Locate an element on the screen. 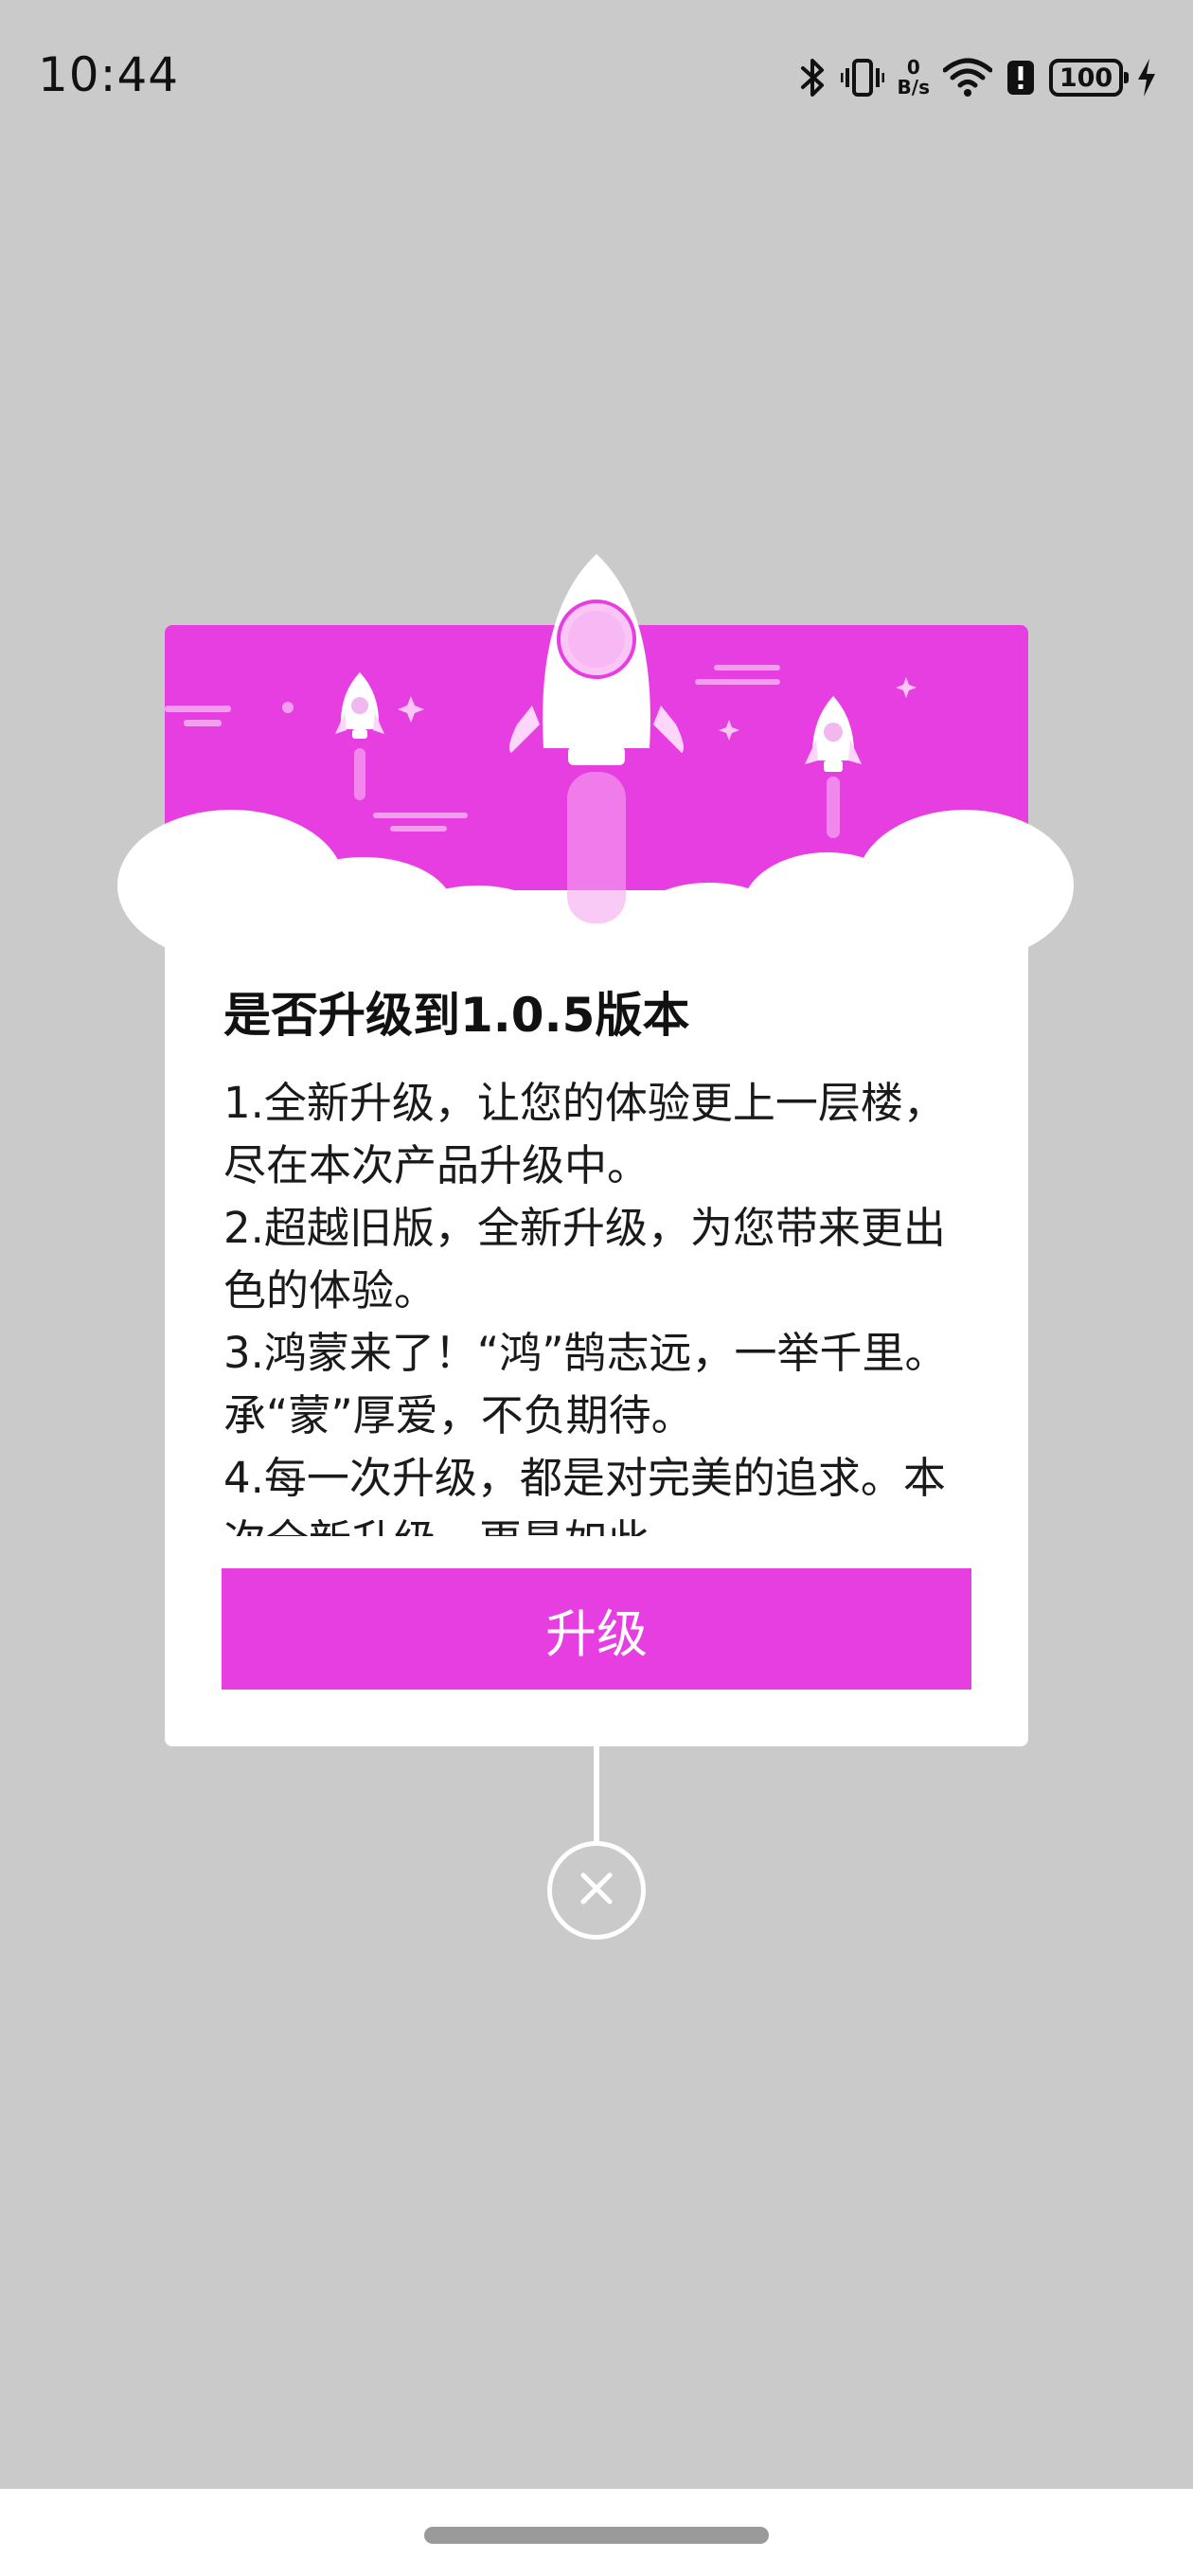 Image resolution: width=1193 pixels, height=2576 pixels. close-connector-line is located at coordinates (596, 1795).